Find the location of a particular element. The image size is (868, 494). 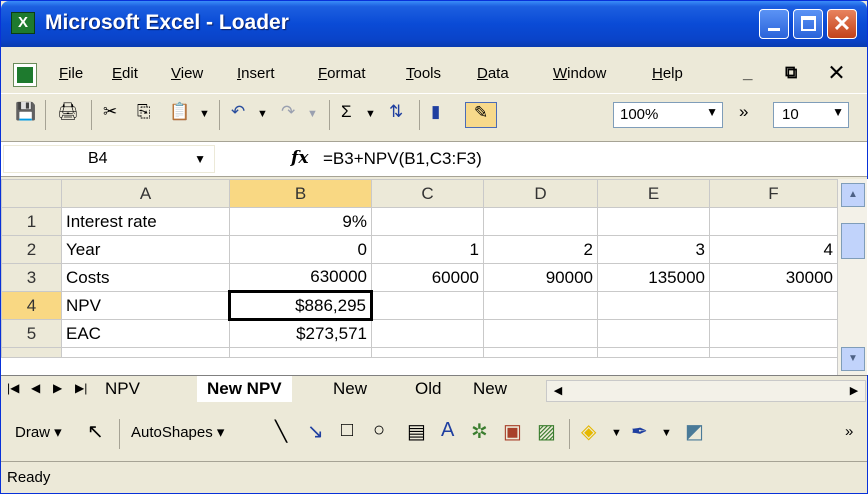

scroll-left-icon: ◀ is located at coordinates (558, 391).